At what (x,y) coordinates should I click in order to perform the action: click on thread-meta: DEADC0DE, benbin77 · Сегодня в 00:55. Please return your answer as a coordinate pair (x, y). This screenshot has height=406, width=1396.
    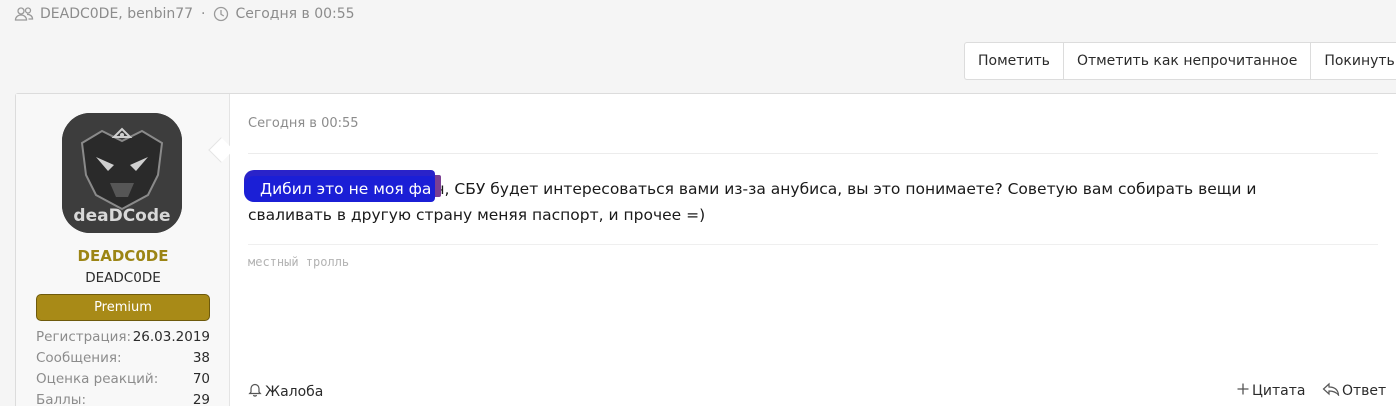
    Looking at the image, I should click on (184, 14).